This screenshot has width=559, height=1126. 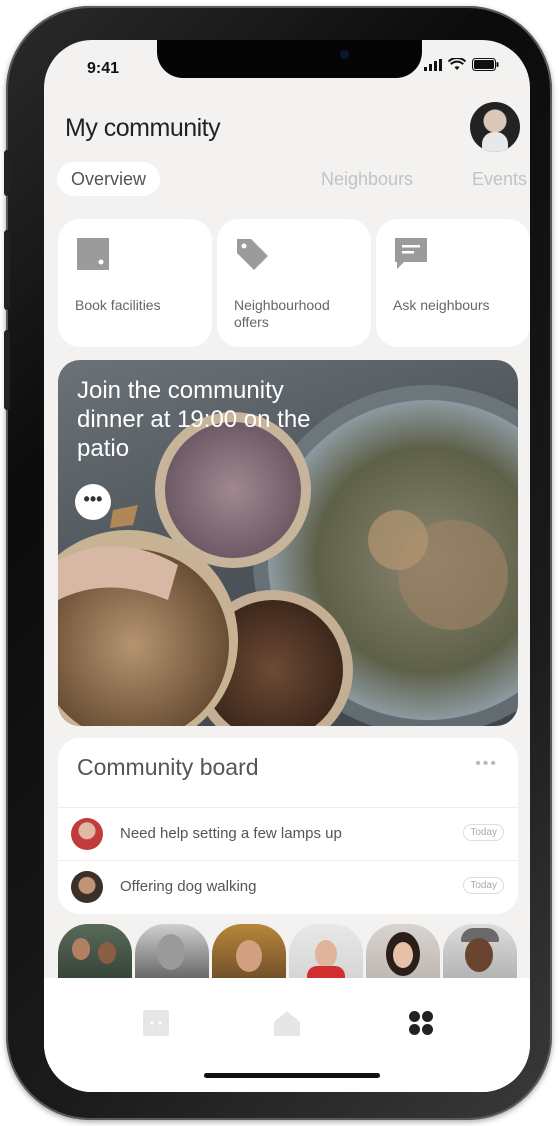 I want to click on home-icon, so click(x=287, y=1023).